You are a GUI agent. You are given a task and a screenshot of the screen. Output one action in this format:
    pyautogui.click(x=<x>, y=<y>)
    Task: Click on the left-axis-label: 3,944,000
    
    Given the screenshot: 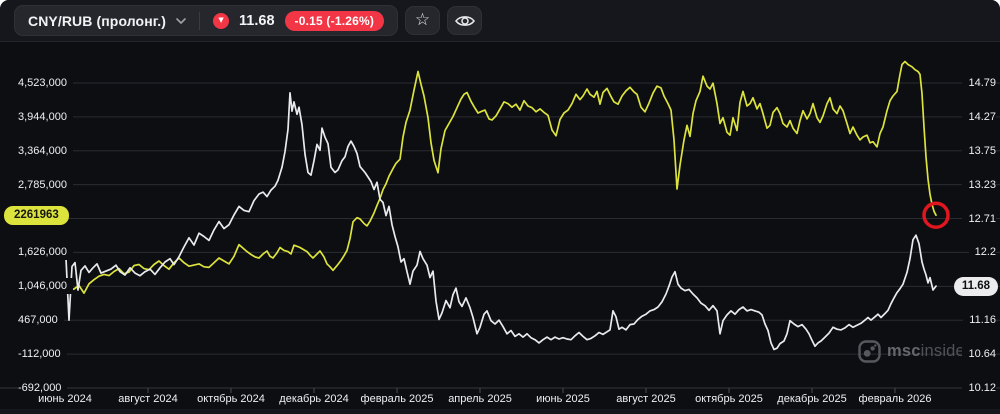 What is the action you would take?
    pyautogui.click(x=45, y=116)
    